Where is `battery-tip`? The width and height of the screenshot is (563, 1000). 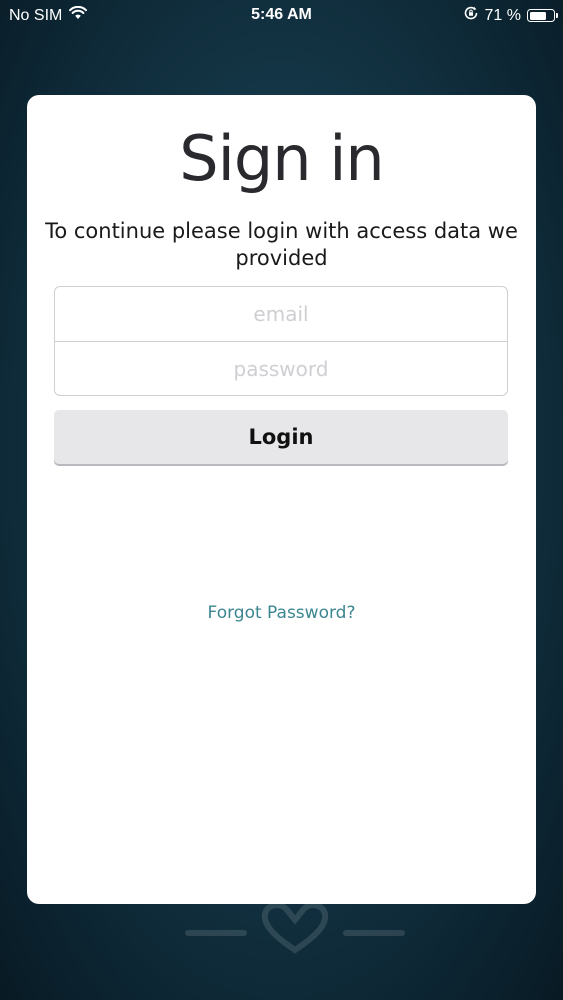 battery-tip is located at coordinates (557, 15).